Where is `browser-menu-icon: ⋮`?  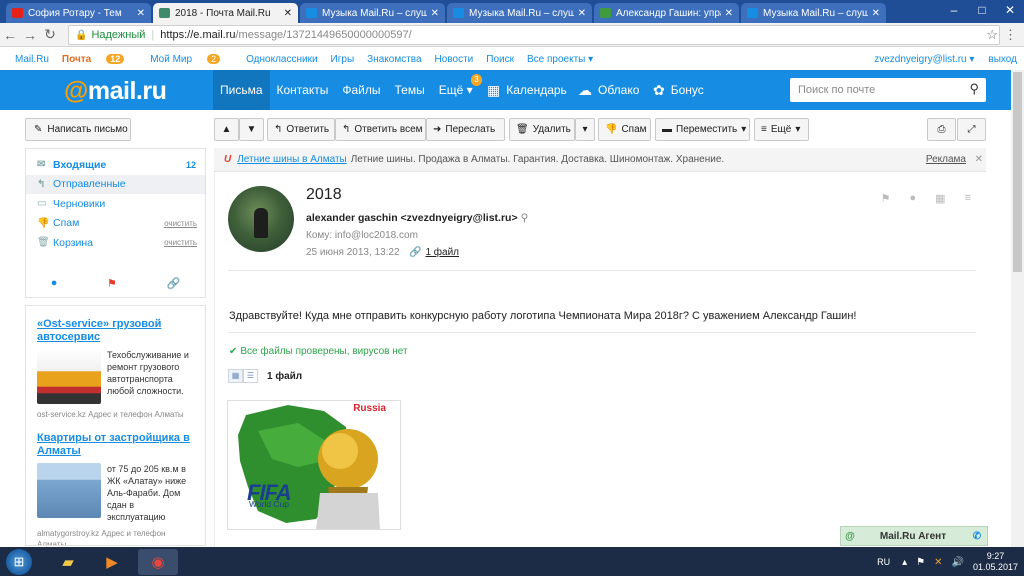
browser-menu-icon: ⋮ is located at coordinates (1010, 35).